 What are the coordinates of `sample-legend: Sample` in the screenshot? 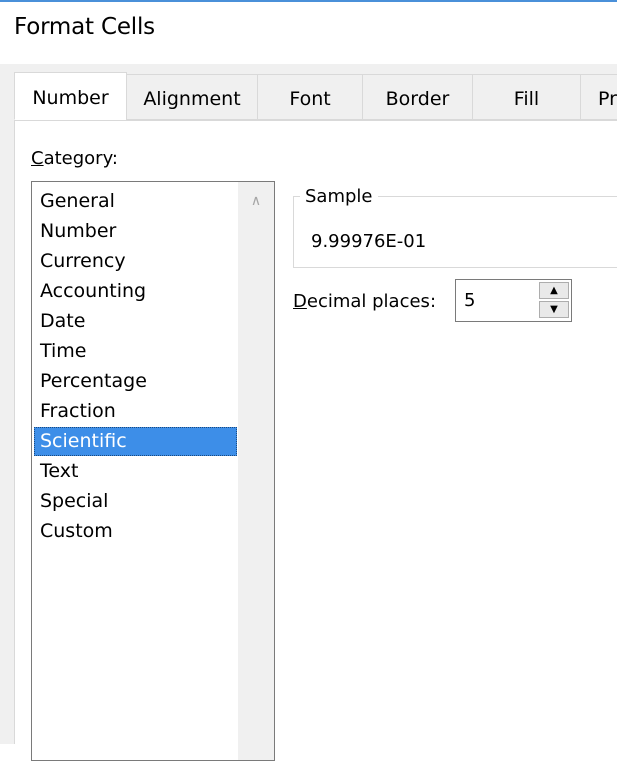 It's located at (339, 196).